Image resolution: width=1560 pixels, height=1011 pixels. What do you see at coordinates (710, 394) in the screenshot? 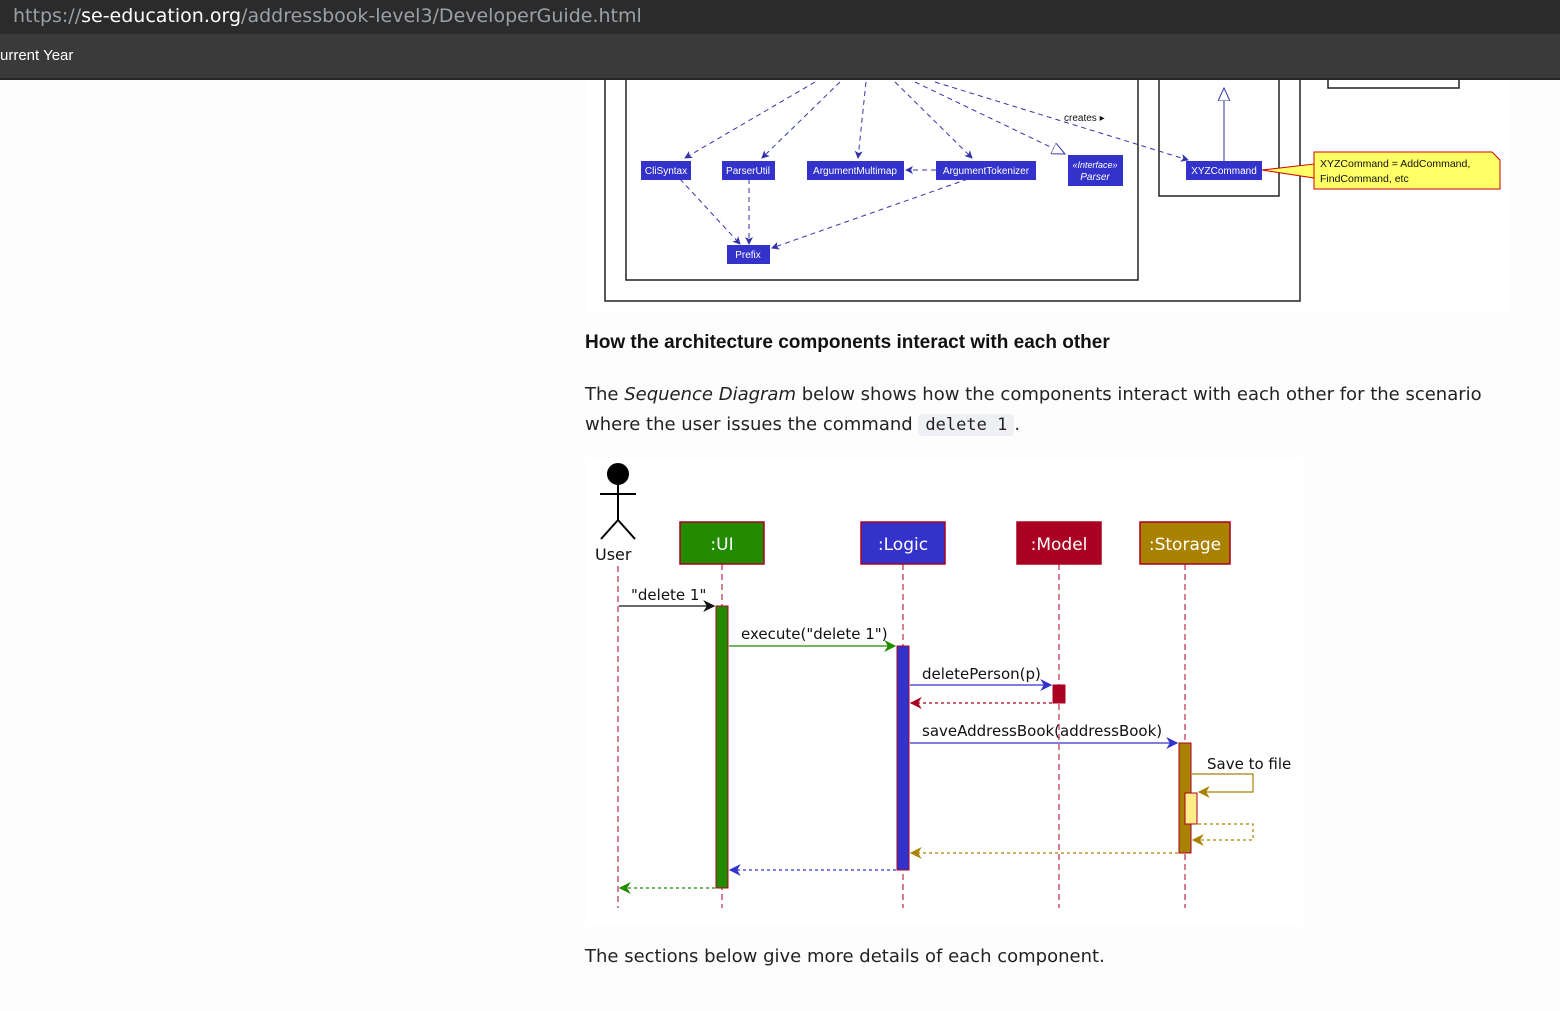
I see `para-emphasis: Sequence Diagram` at bounding box center [710, 394].